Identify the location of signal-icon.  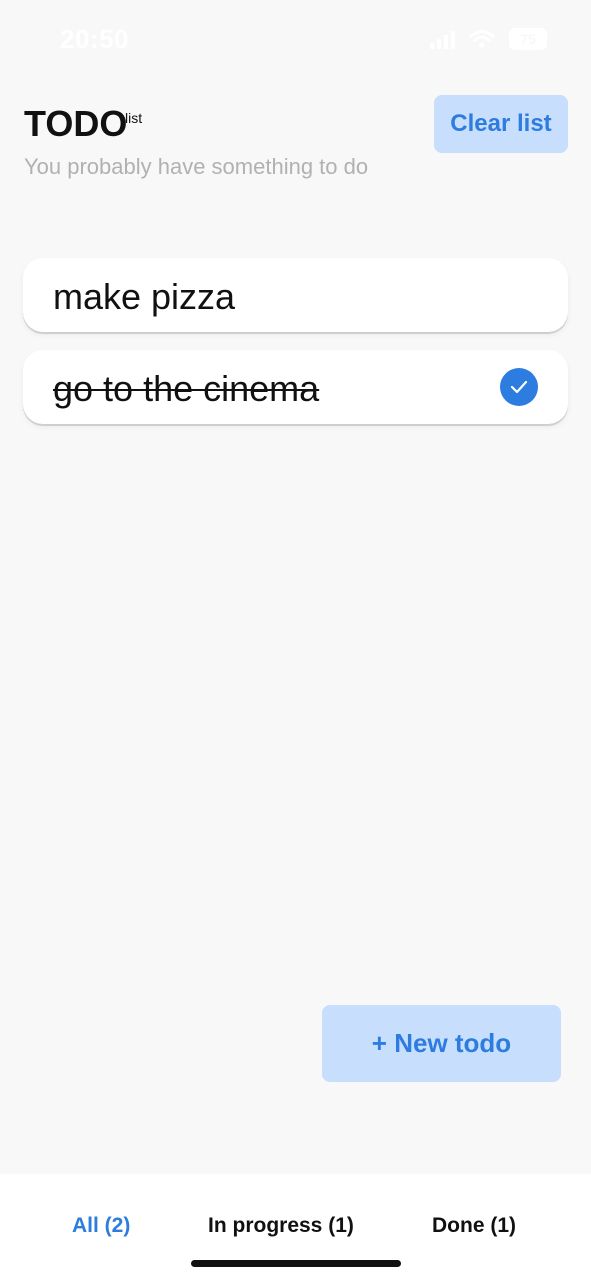
(442, 40).